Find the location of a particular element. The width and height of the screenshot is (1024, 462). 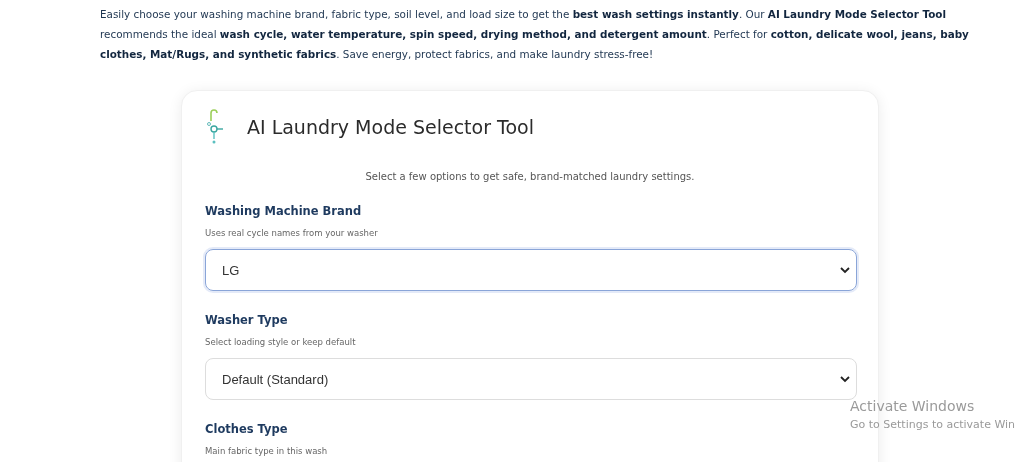

tool-title: AI Laundry Mode Selector Tool is located at coordinates (390, 127).